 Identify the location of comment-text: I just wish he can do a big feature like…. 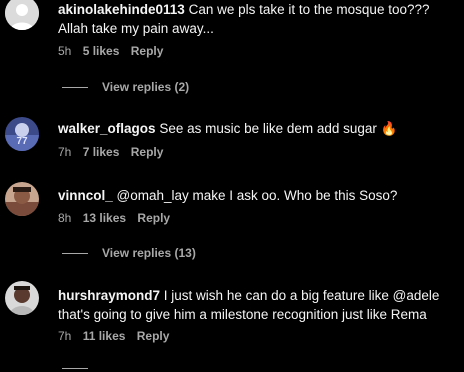
(301, 295).